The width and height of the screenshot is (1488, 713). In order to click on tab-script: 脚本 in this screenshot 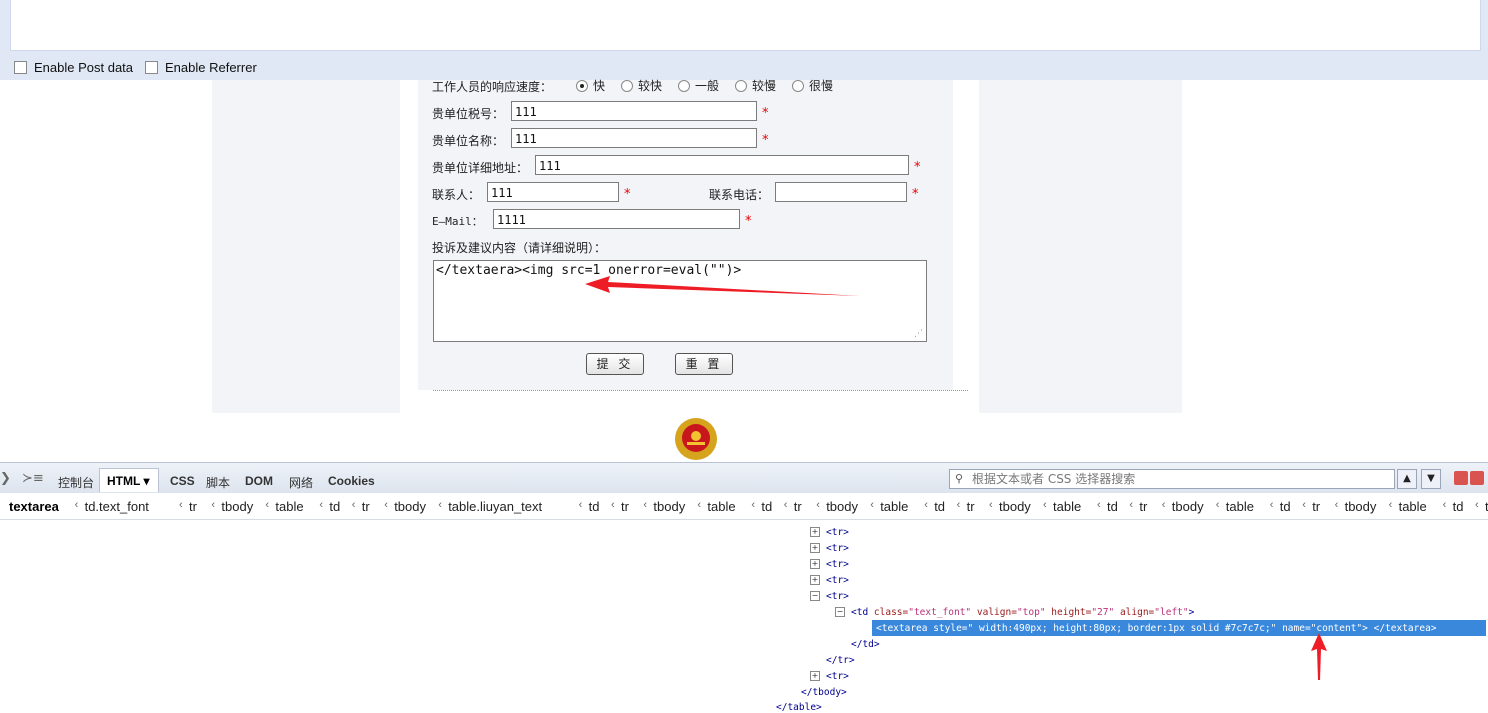, I will do `click(218, 482)`.